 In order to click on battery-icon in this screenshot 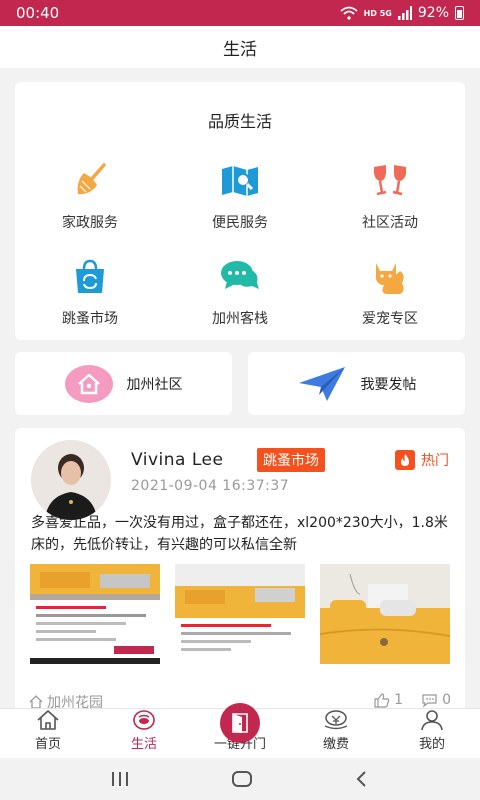, I will do `click(459, 13)`.